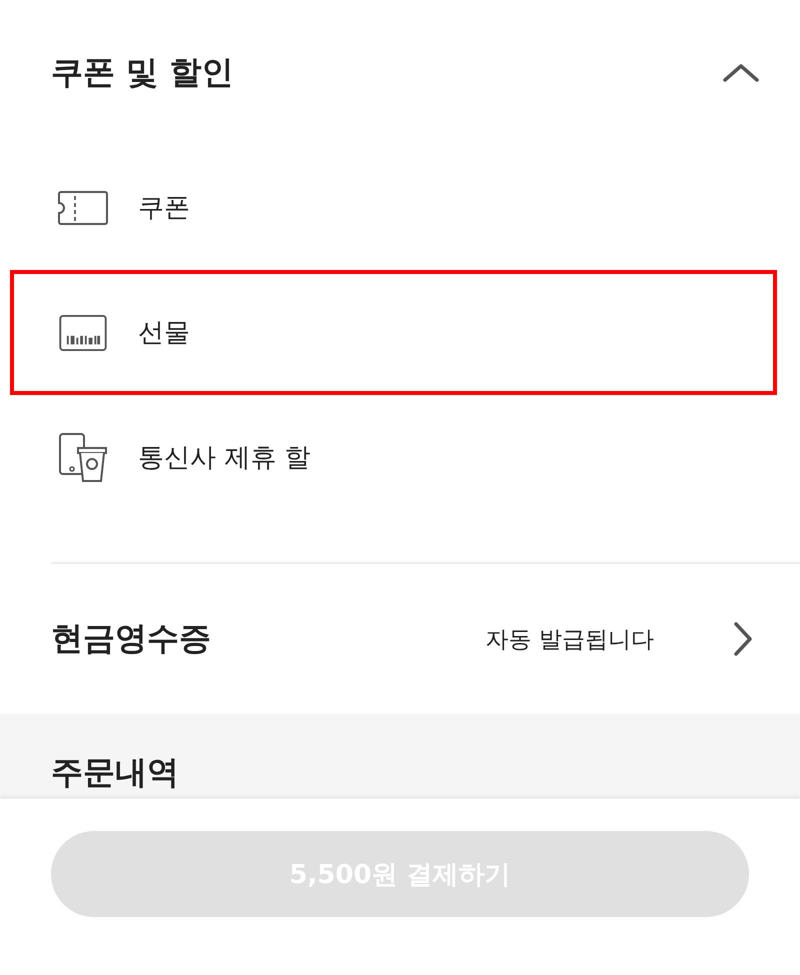  Describe the element at coordinates (83, 332) in the screenshot. I see `barcode-card-icon` at that location.